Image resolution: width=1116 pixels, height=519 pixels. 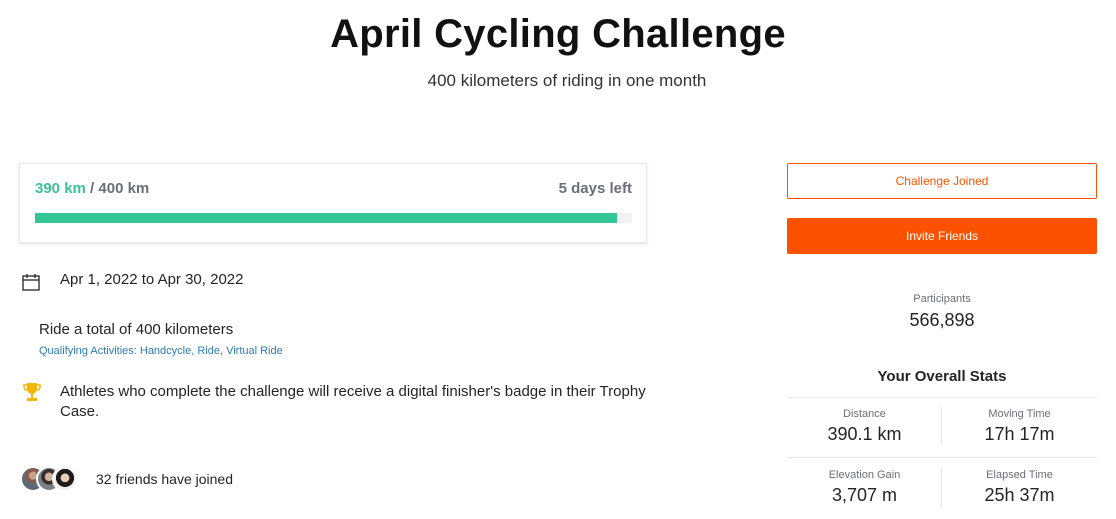 What do you see at coordinates (1019, 414) in the screenshot?
I see `moving-time-label: Moving Time` at bounding box center [1019, 414].